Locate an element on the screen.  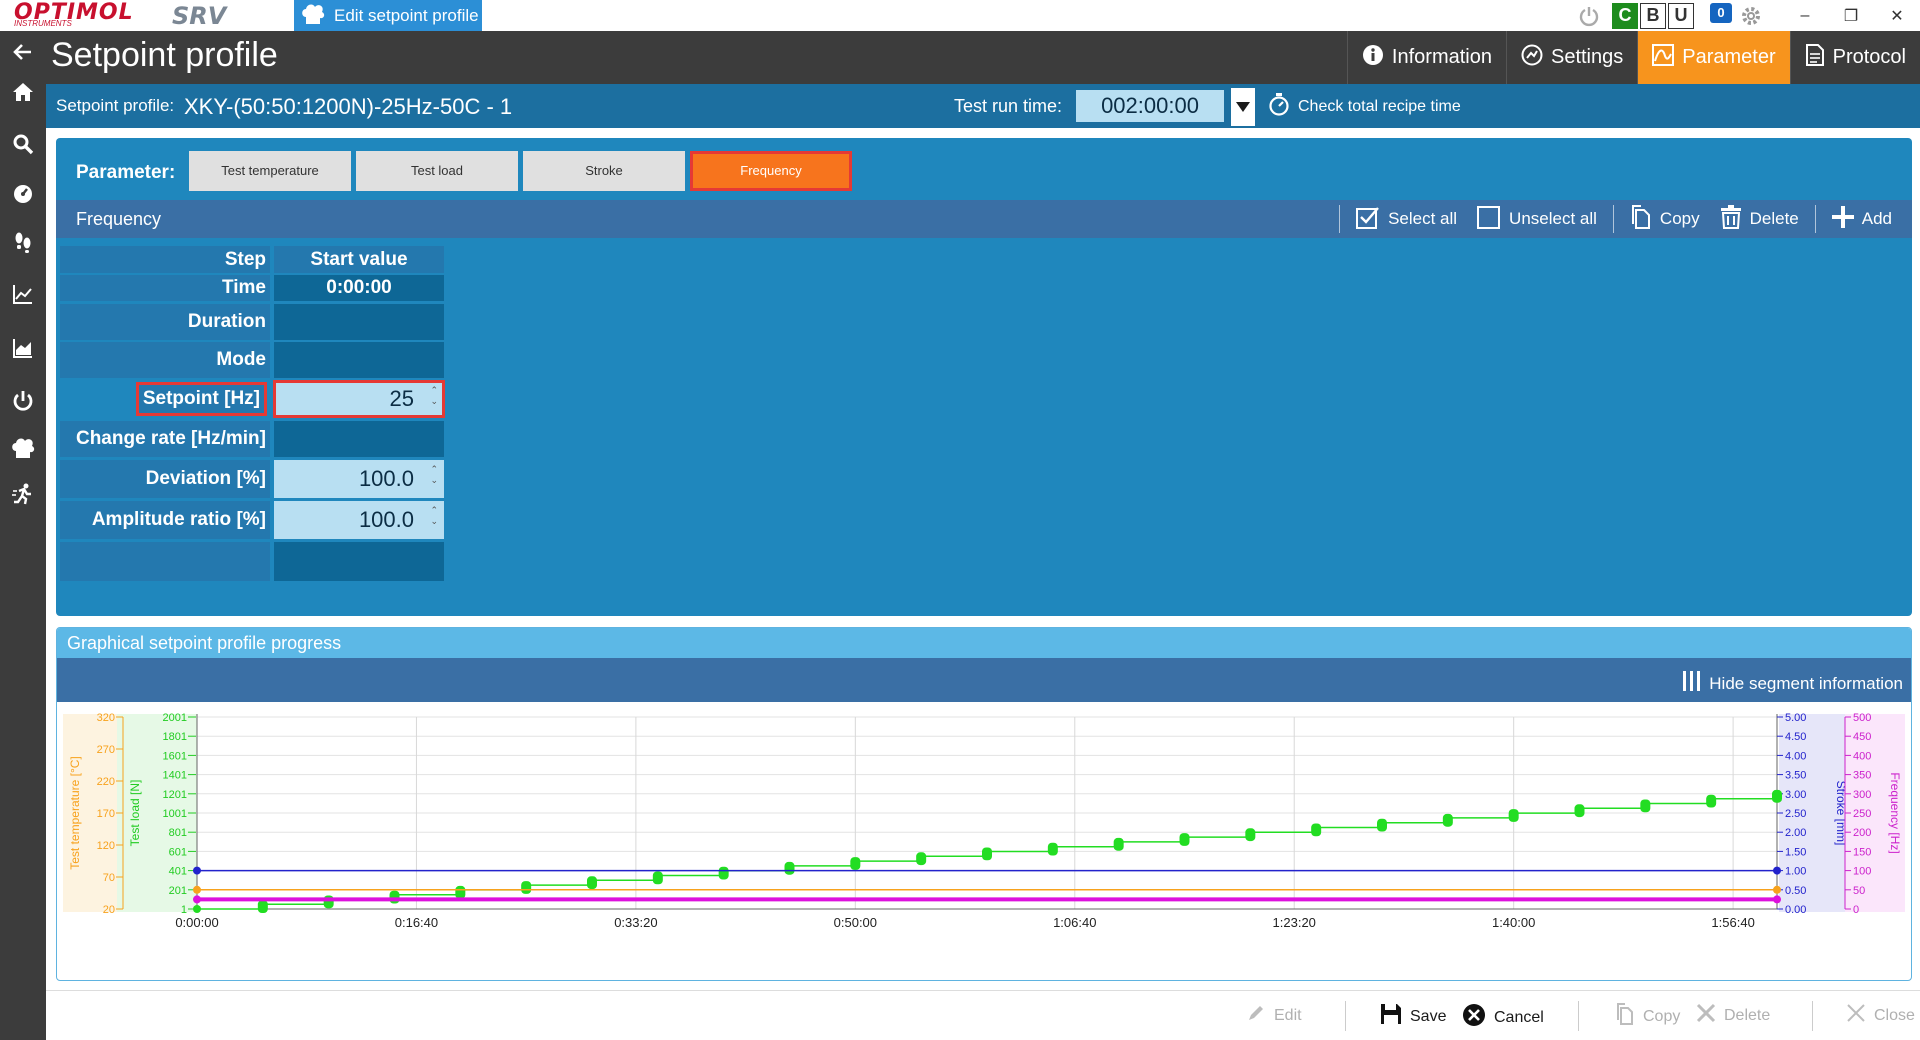
setpoint-label: Setpoint [Hz] is located at coordinates (201, 399).